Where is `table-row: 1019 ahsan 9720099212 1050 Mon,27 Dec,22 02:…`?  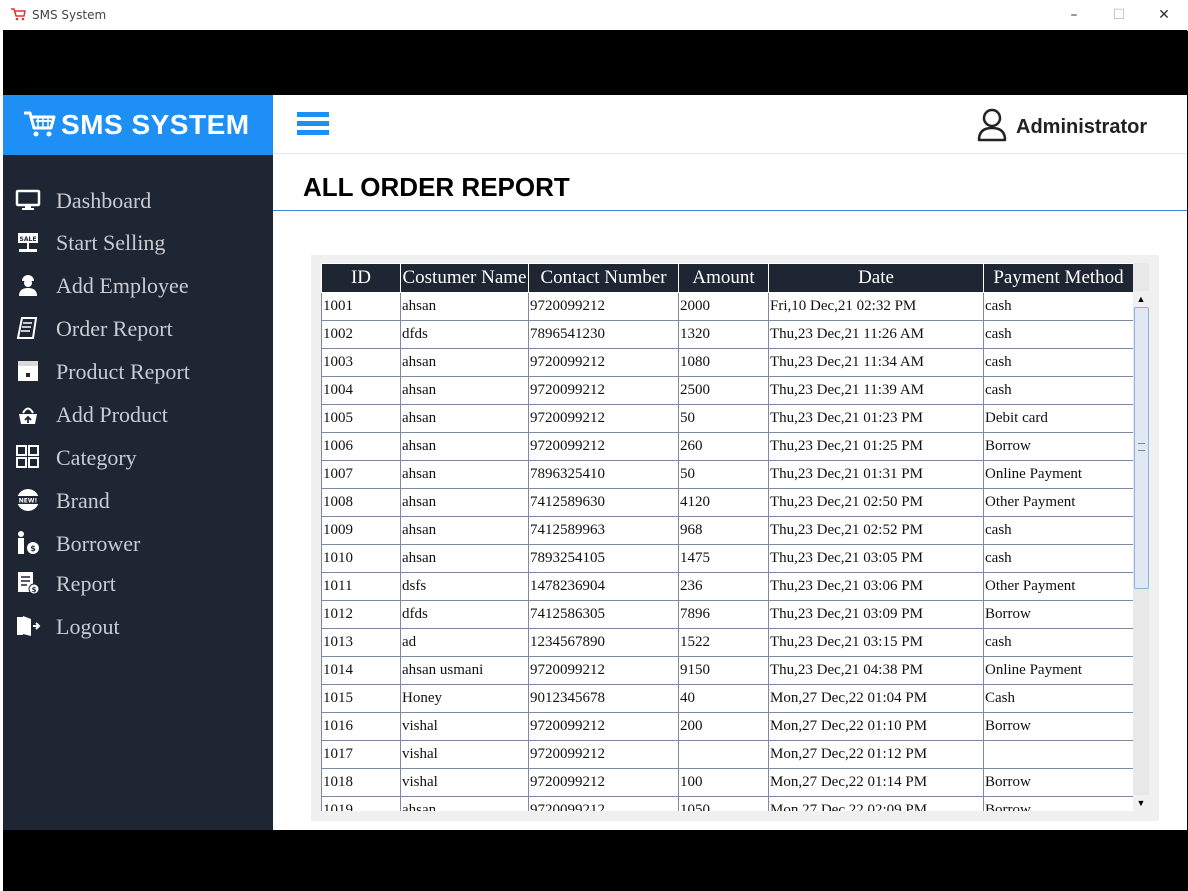
table-row: 1019 ahsan 9720099212 1050 Mon,27 Dec,22 02:… is located at coordinates (727, 803).